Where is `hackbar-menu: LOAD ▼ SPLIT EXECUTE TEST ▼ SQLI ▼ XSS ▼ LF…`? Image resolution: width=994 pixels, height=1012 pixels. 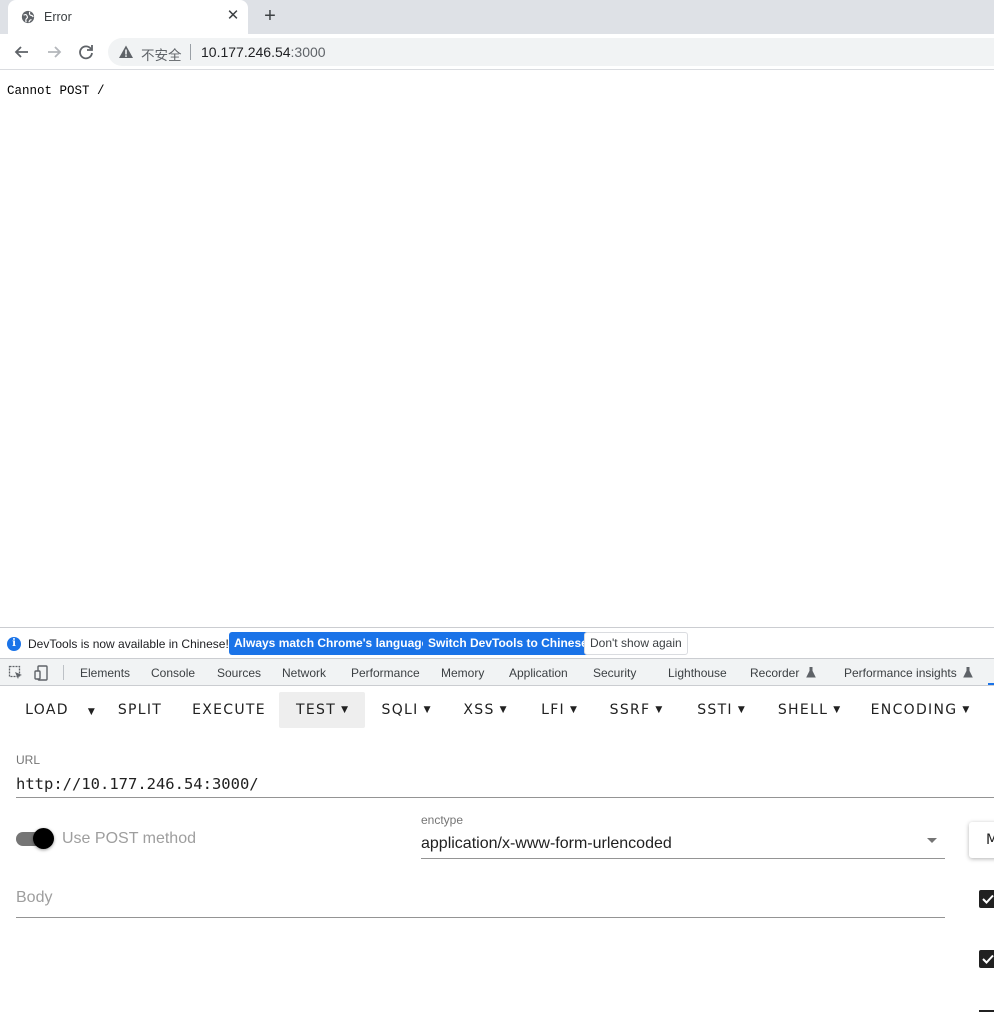 hackbar-menu: LOAD ▼ SPLIT EXECUTE TEST ▼ SQLI ▼ XSS ▼ LF… is located at coordinates (497, 710).